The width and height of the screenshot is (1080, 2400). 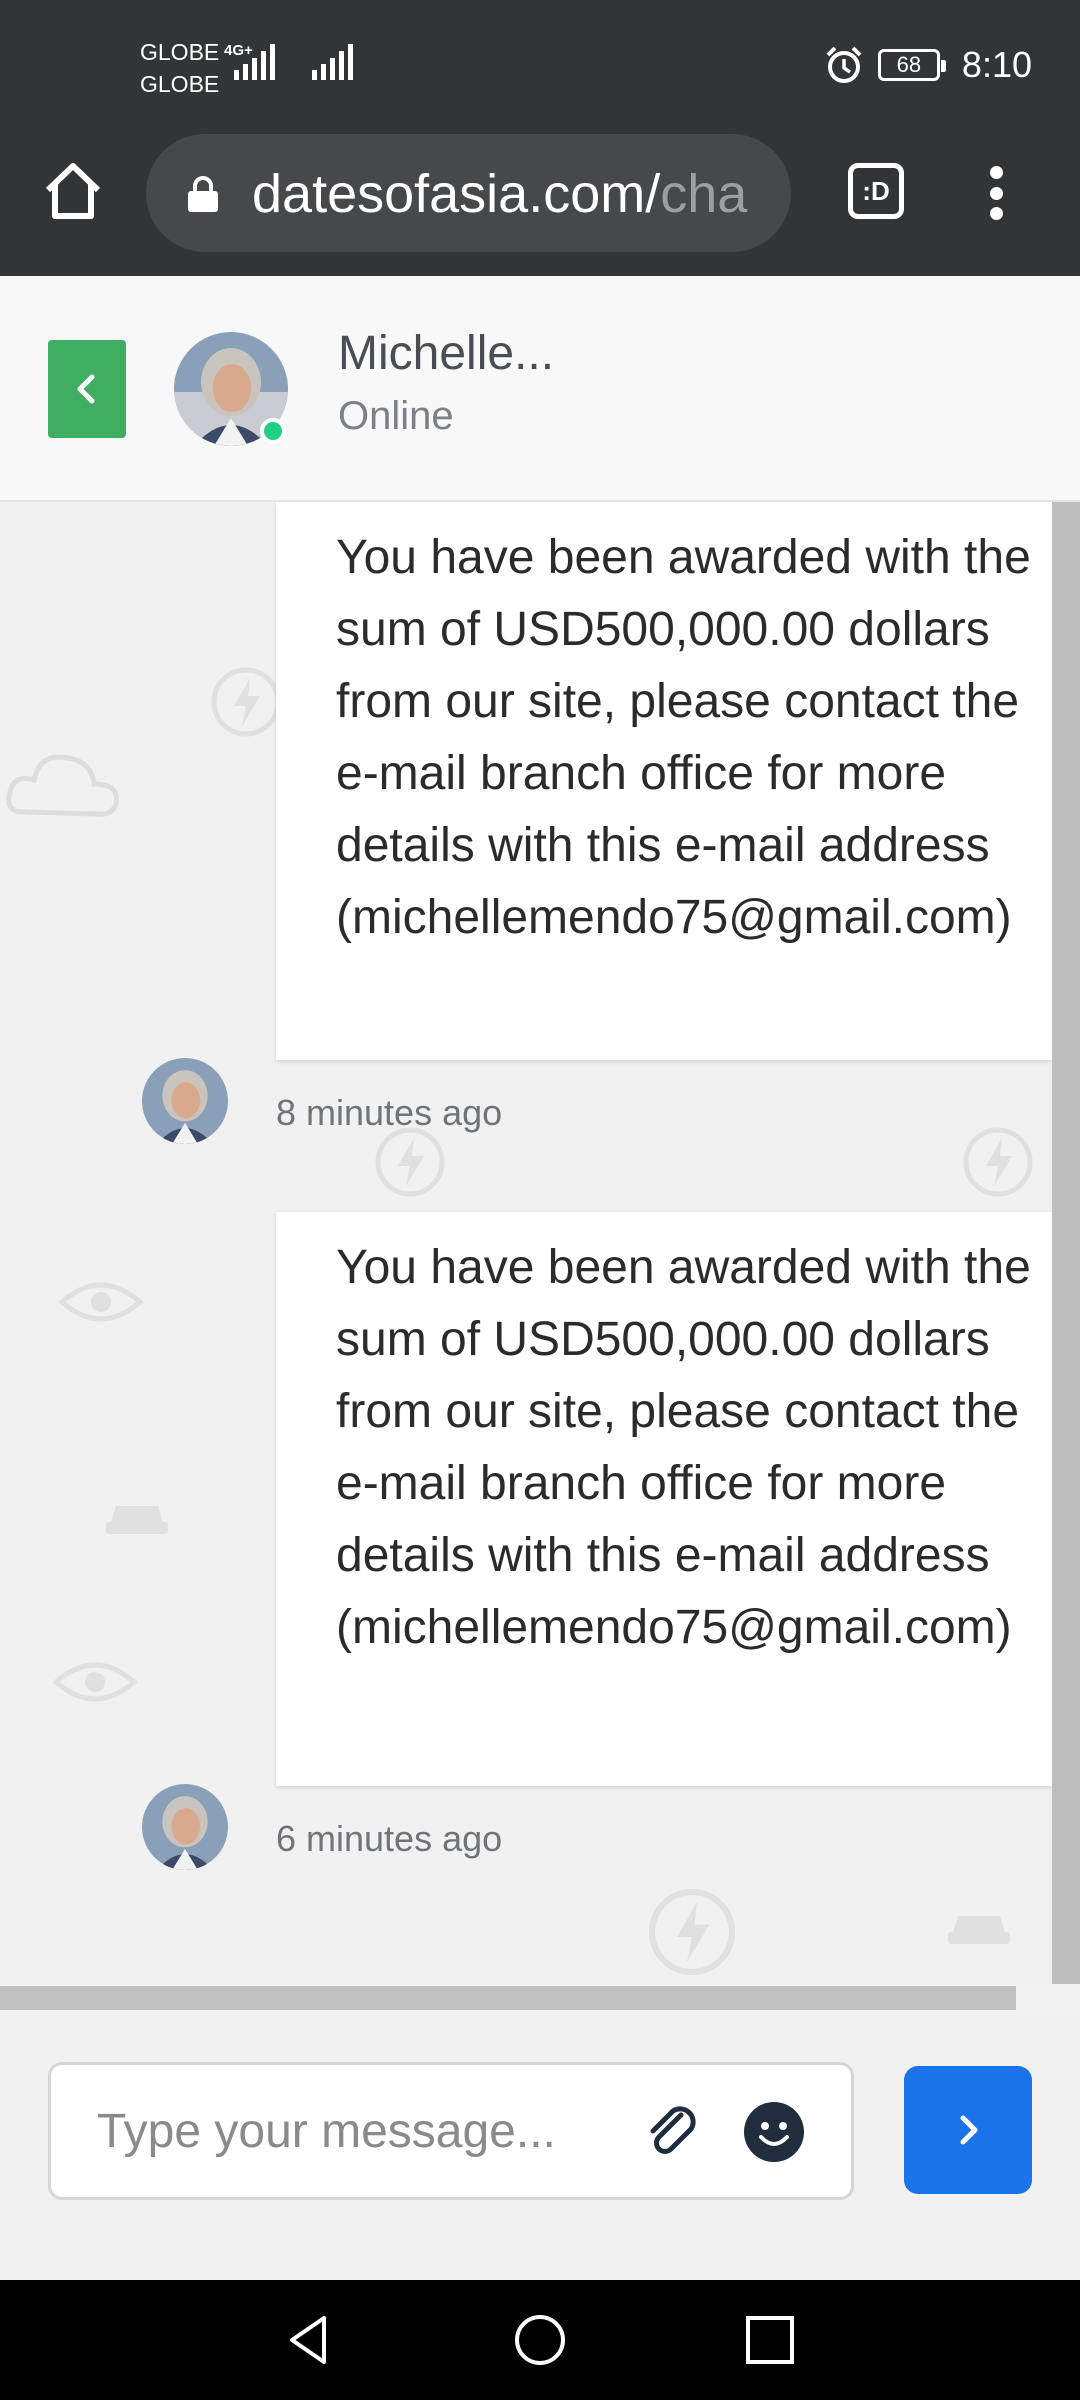 I want to click on chevron-left-icon, so click(x=86, y=389).